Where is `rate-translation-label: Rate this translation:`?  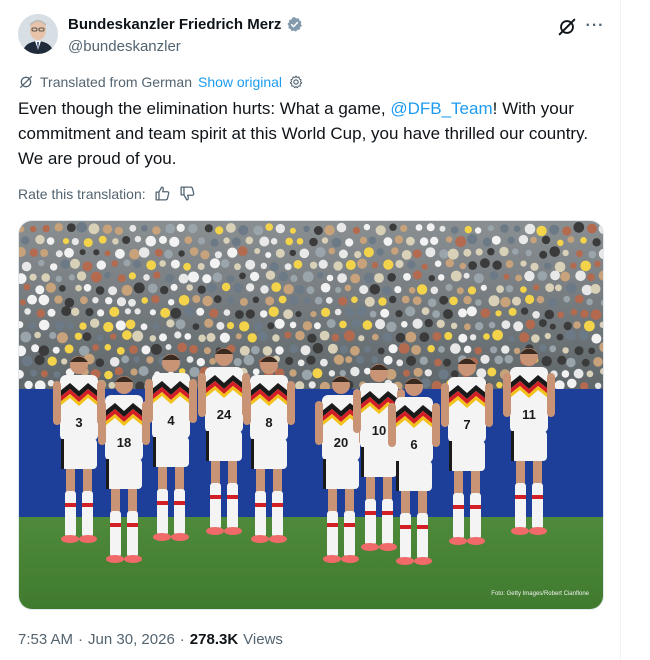
rate-translation-label: Rate this translation: is located at coordinates (82, 193).